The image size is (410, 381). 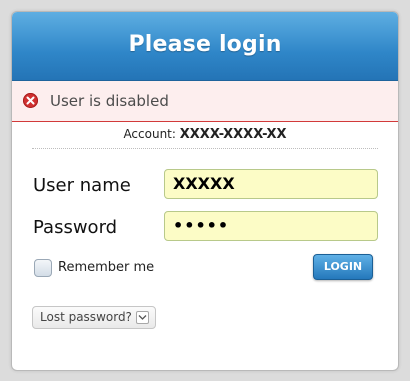 What do you see at coordinates (233, 134) in the screenshot?
I see `account-value: XXXX-XXXX-XX` at bounding box center [233, 134].